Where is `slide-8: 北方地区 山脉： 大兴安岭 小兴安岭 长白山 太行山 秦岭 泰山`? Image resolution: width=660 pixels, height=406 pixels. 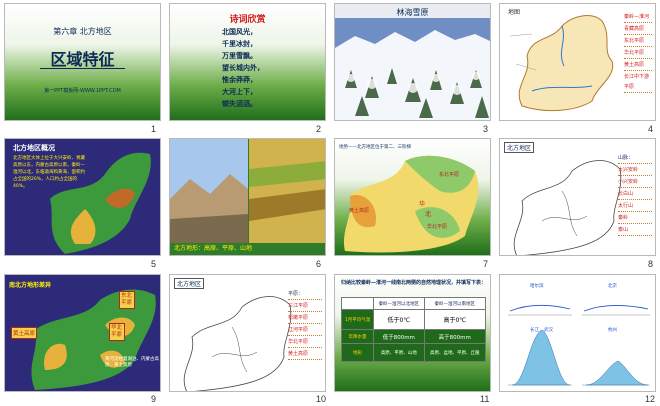 slide-8: 北方地区 山脉： 大兴安岭 小兴安岭 长白山 太行山 秦岭 泰山 is located at coordinates (577, 197).